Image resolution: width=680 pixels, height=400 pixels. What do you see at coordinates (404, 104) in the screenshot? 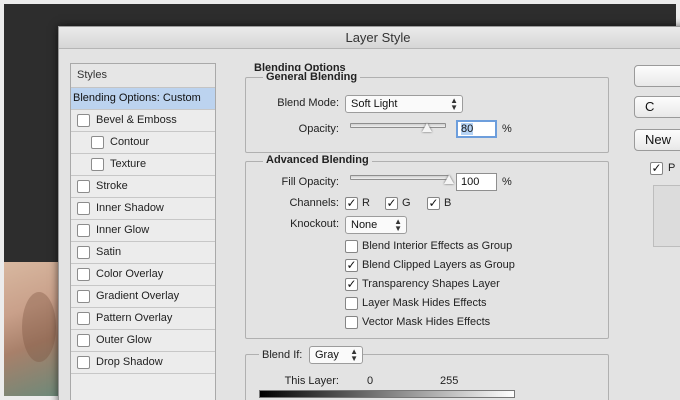
I see `blend-mode-select: Soft Light ▲ ▼` at bounding box center [404, 104].